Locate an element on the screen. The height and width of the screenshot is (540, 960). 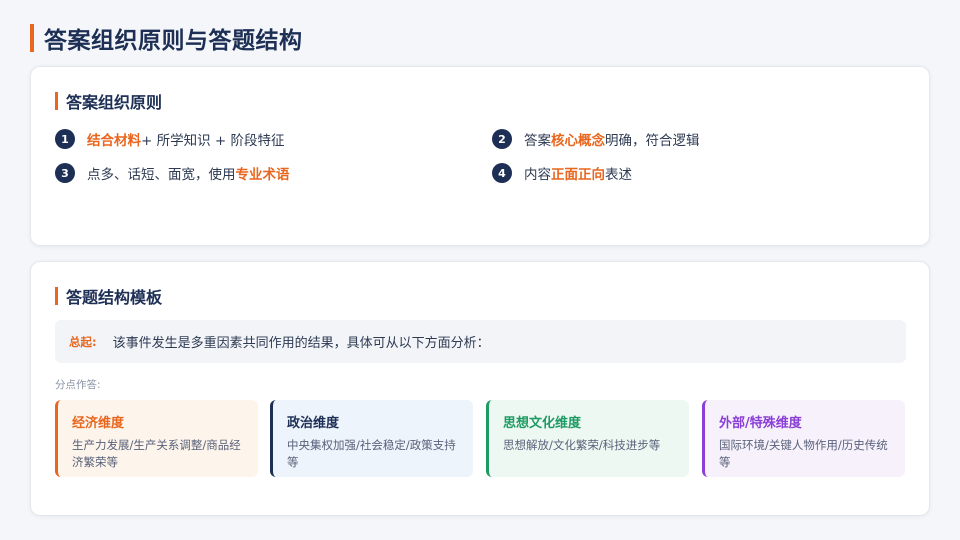
dimension-desc: 思想解放/文化繁荣/科技进步等 is located at coordinates (582, 445).